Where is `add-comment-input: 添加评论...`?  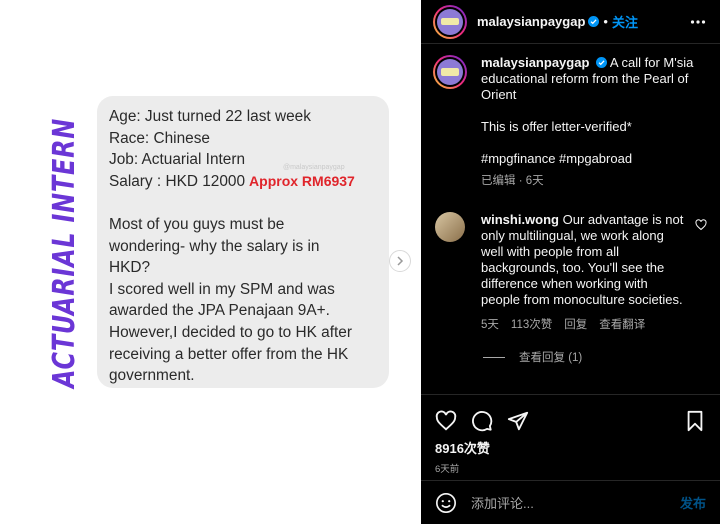 add-comment-input: 添加评论... is located at coordinates (575, 502).